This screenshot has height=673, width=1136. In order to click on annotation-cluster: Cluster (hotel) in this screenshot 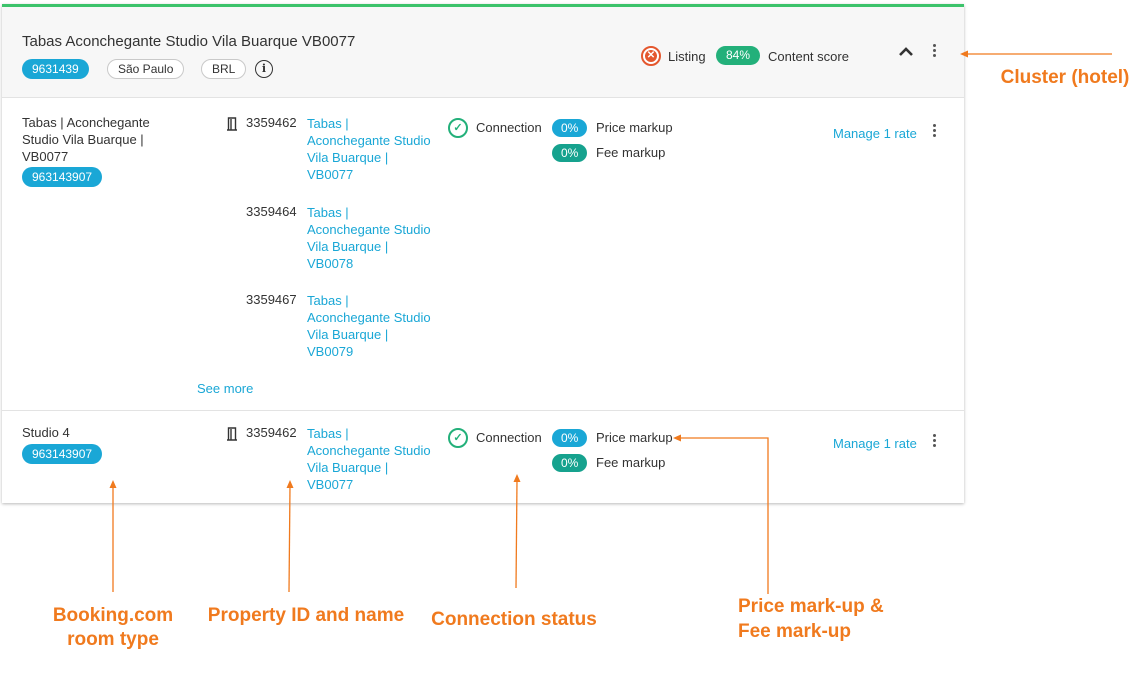, I will do `click(1065, 77)`.